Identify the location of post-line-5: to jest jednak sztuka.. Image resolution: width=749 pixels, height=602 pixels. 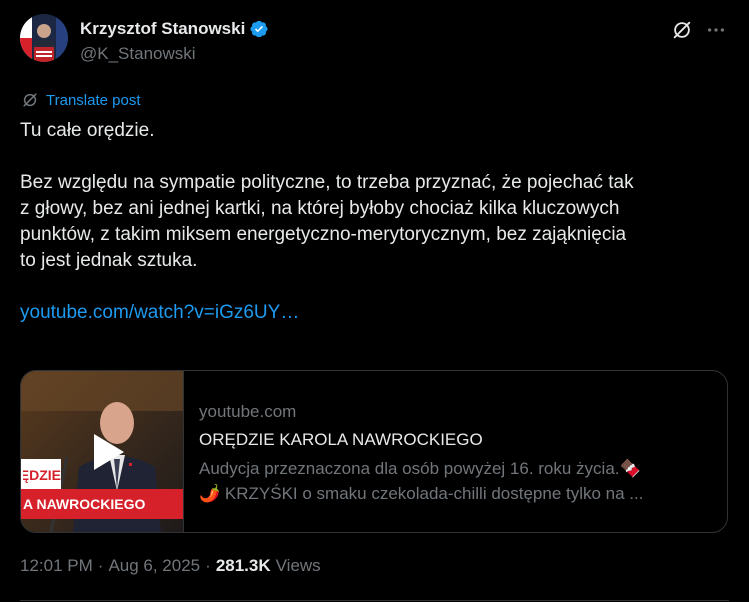
(109, 260).